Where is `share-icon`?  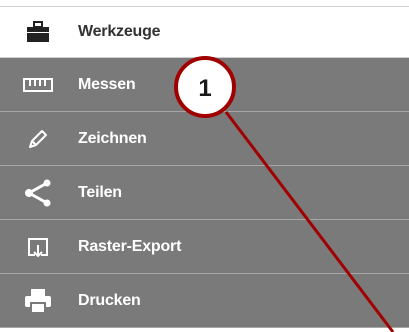 share-icon is located at coordinates (38, 193).